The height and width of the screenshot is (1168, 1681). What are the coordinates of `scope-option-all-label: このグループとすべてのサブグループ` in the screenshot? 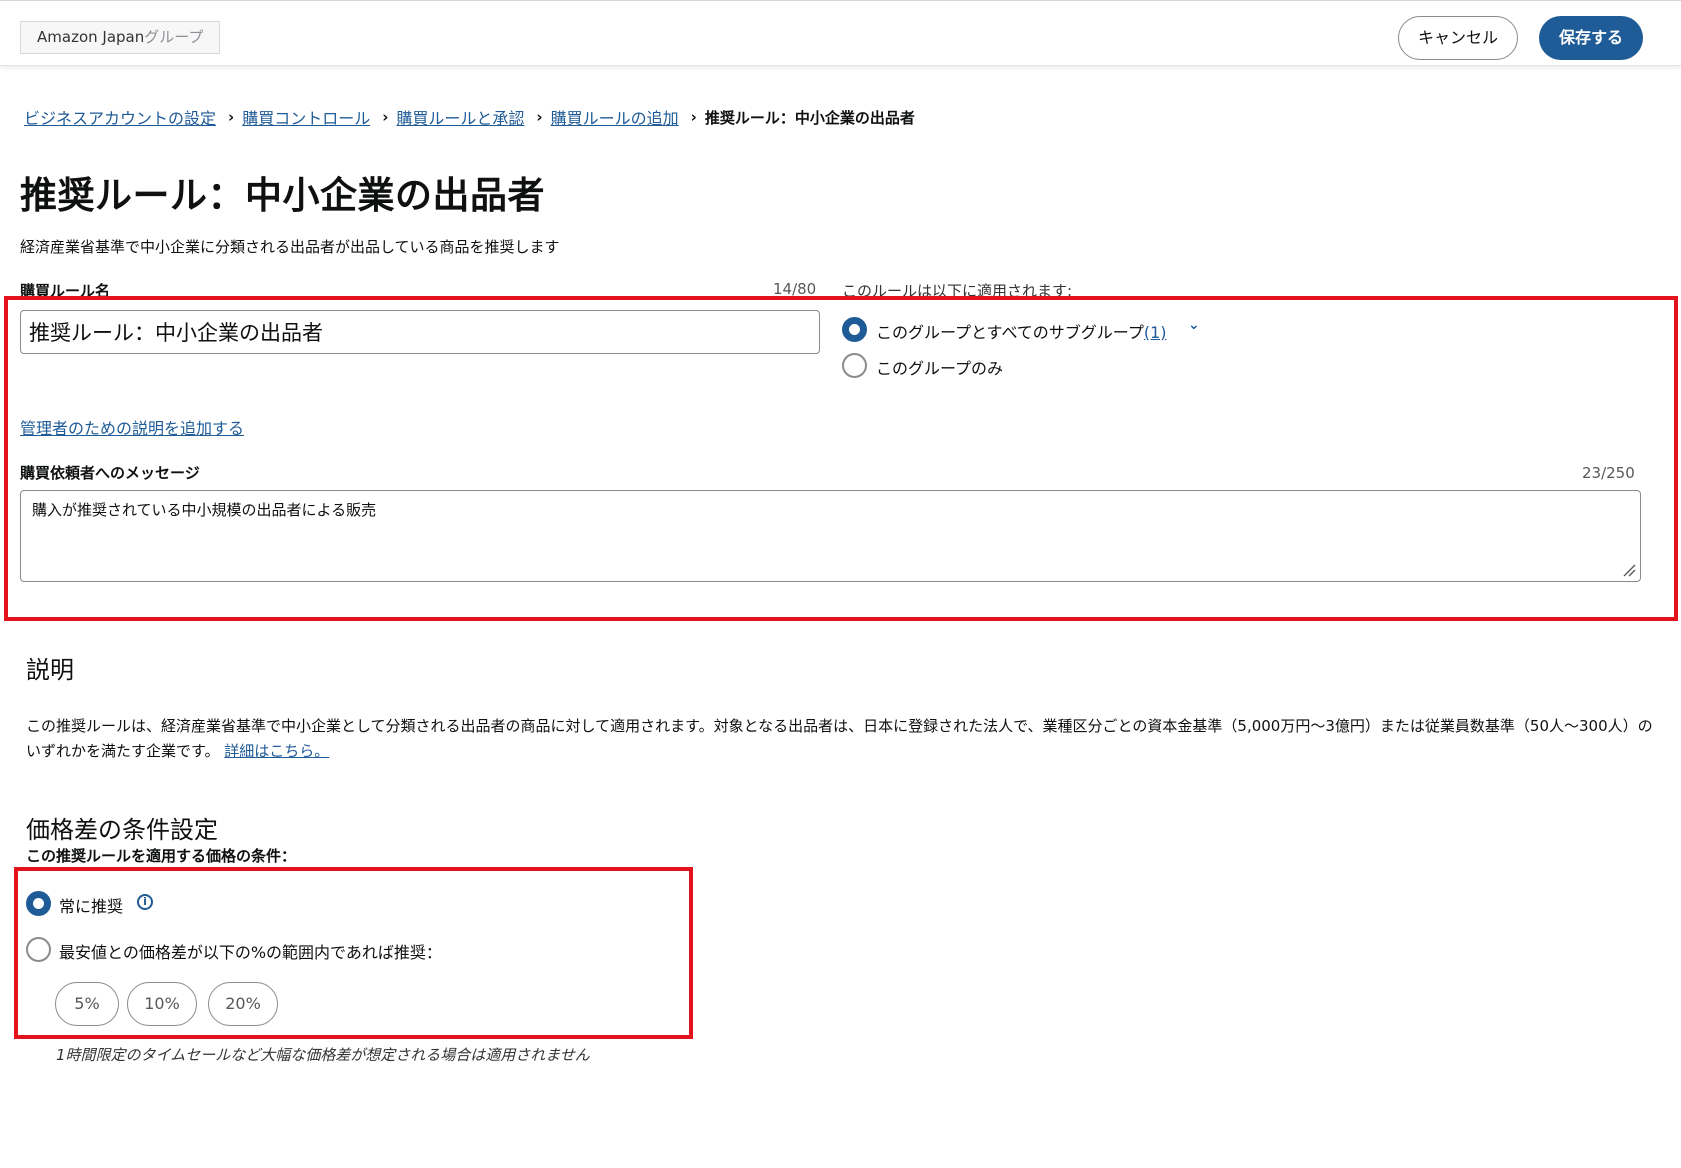 It's located at (1010, 332).